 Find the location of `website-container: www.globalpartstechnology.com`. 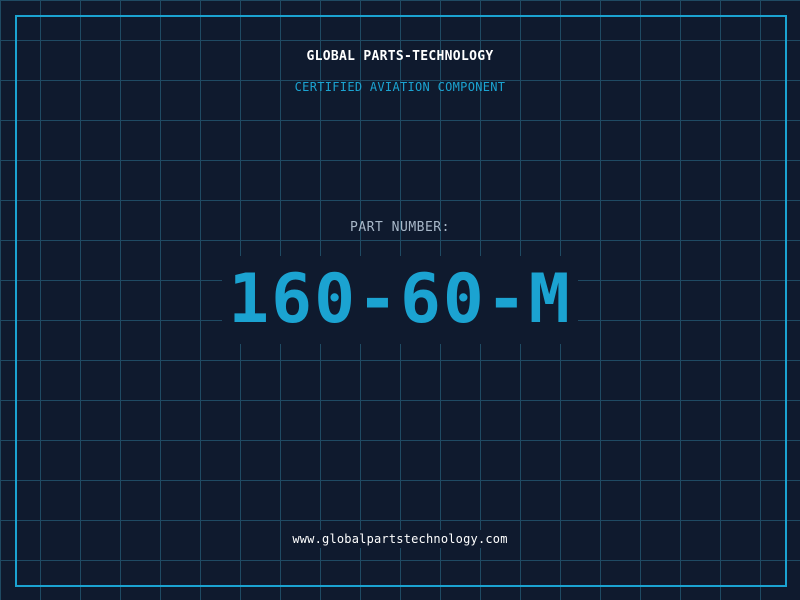

website-container: www.globalpartstechnology.com is located at coordinates (400, 538).